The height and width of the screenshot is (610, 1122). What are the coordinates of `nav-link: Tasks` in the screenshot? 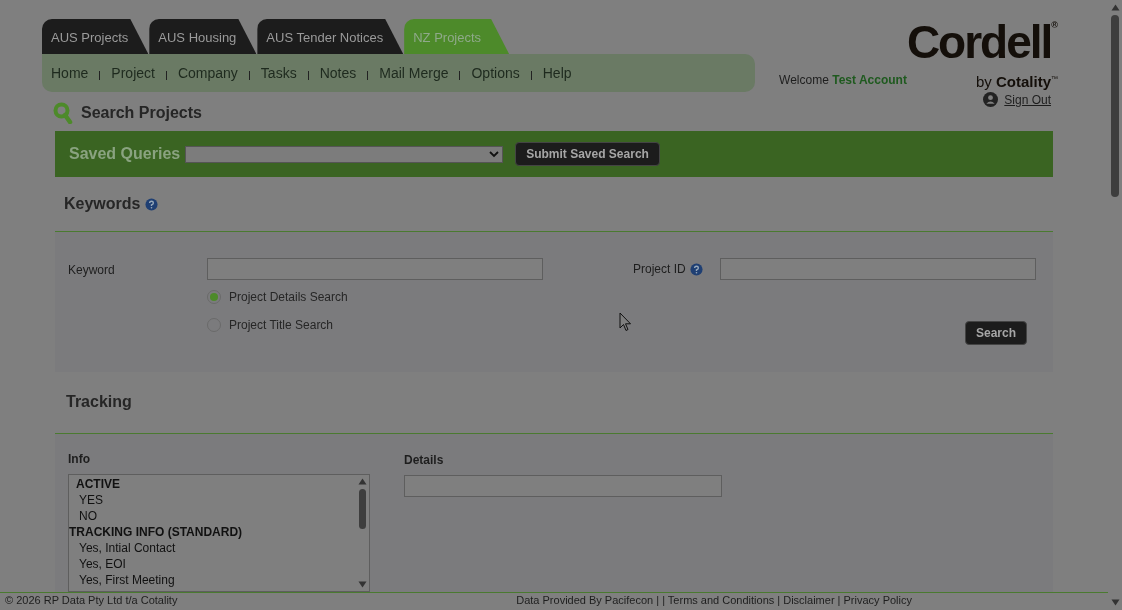 It's located at (278, 73).